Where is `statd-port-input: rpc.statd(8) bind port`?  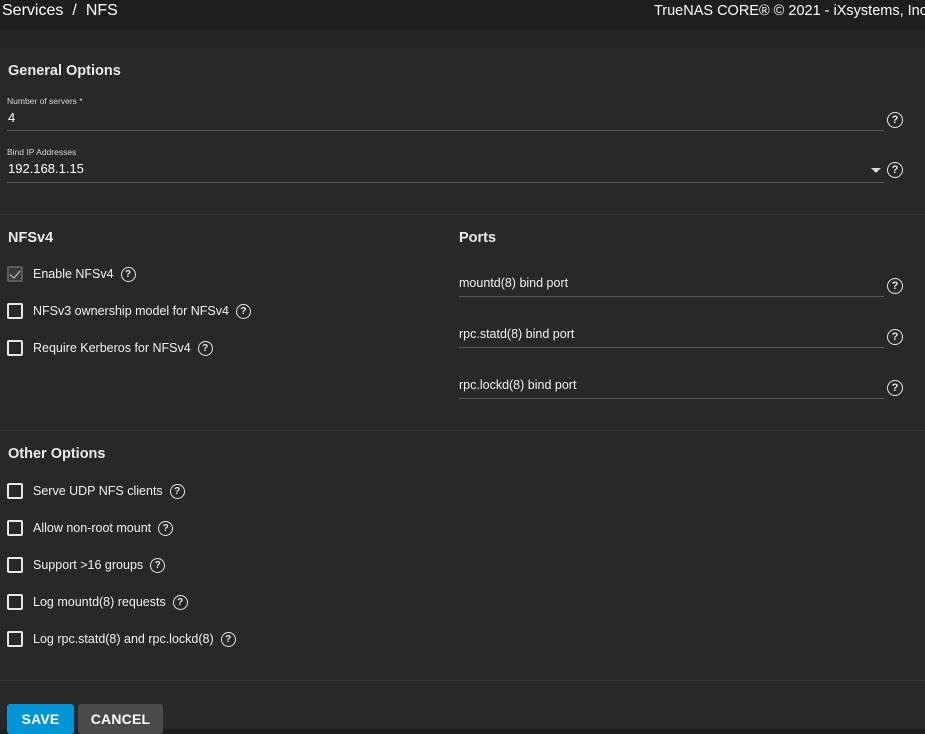
statd-port-input: rpc.statd(8) bind port is located at coordinates (516, 334).